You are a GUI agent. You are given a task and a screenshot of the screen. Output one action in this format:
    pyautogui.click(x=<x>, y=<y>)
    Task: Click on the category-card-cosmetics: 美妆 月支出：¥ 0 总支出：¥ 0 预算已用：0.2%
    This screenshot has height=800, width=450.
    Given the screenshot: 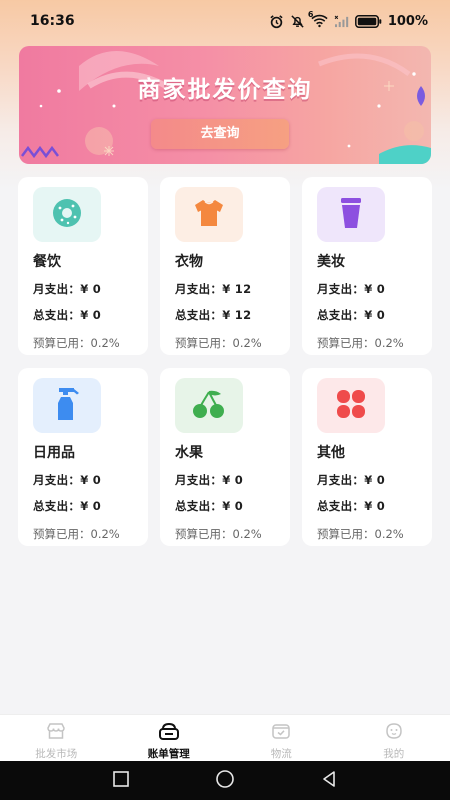 What is the action you would take?
    pyautogui.click(x=367, y=266)
    